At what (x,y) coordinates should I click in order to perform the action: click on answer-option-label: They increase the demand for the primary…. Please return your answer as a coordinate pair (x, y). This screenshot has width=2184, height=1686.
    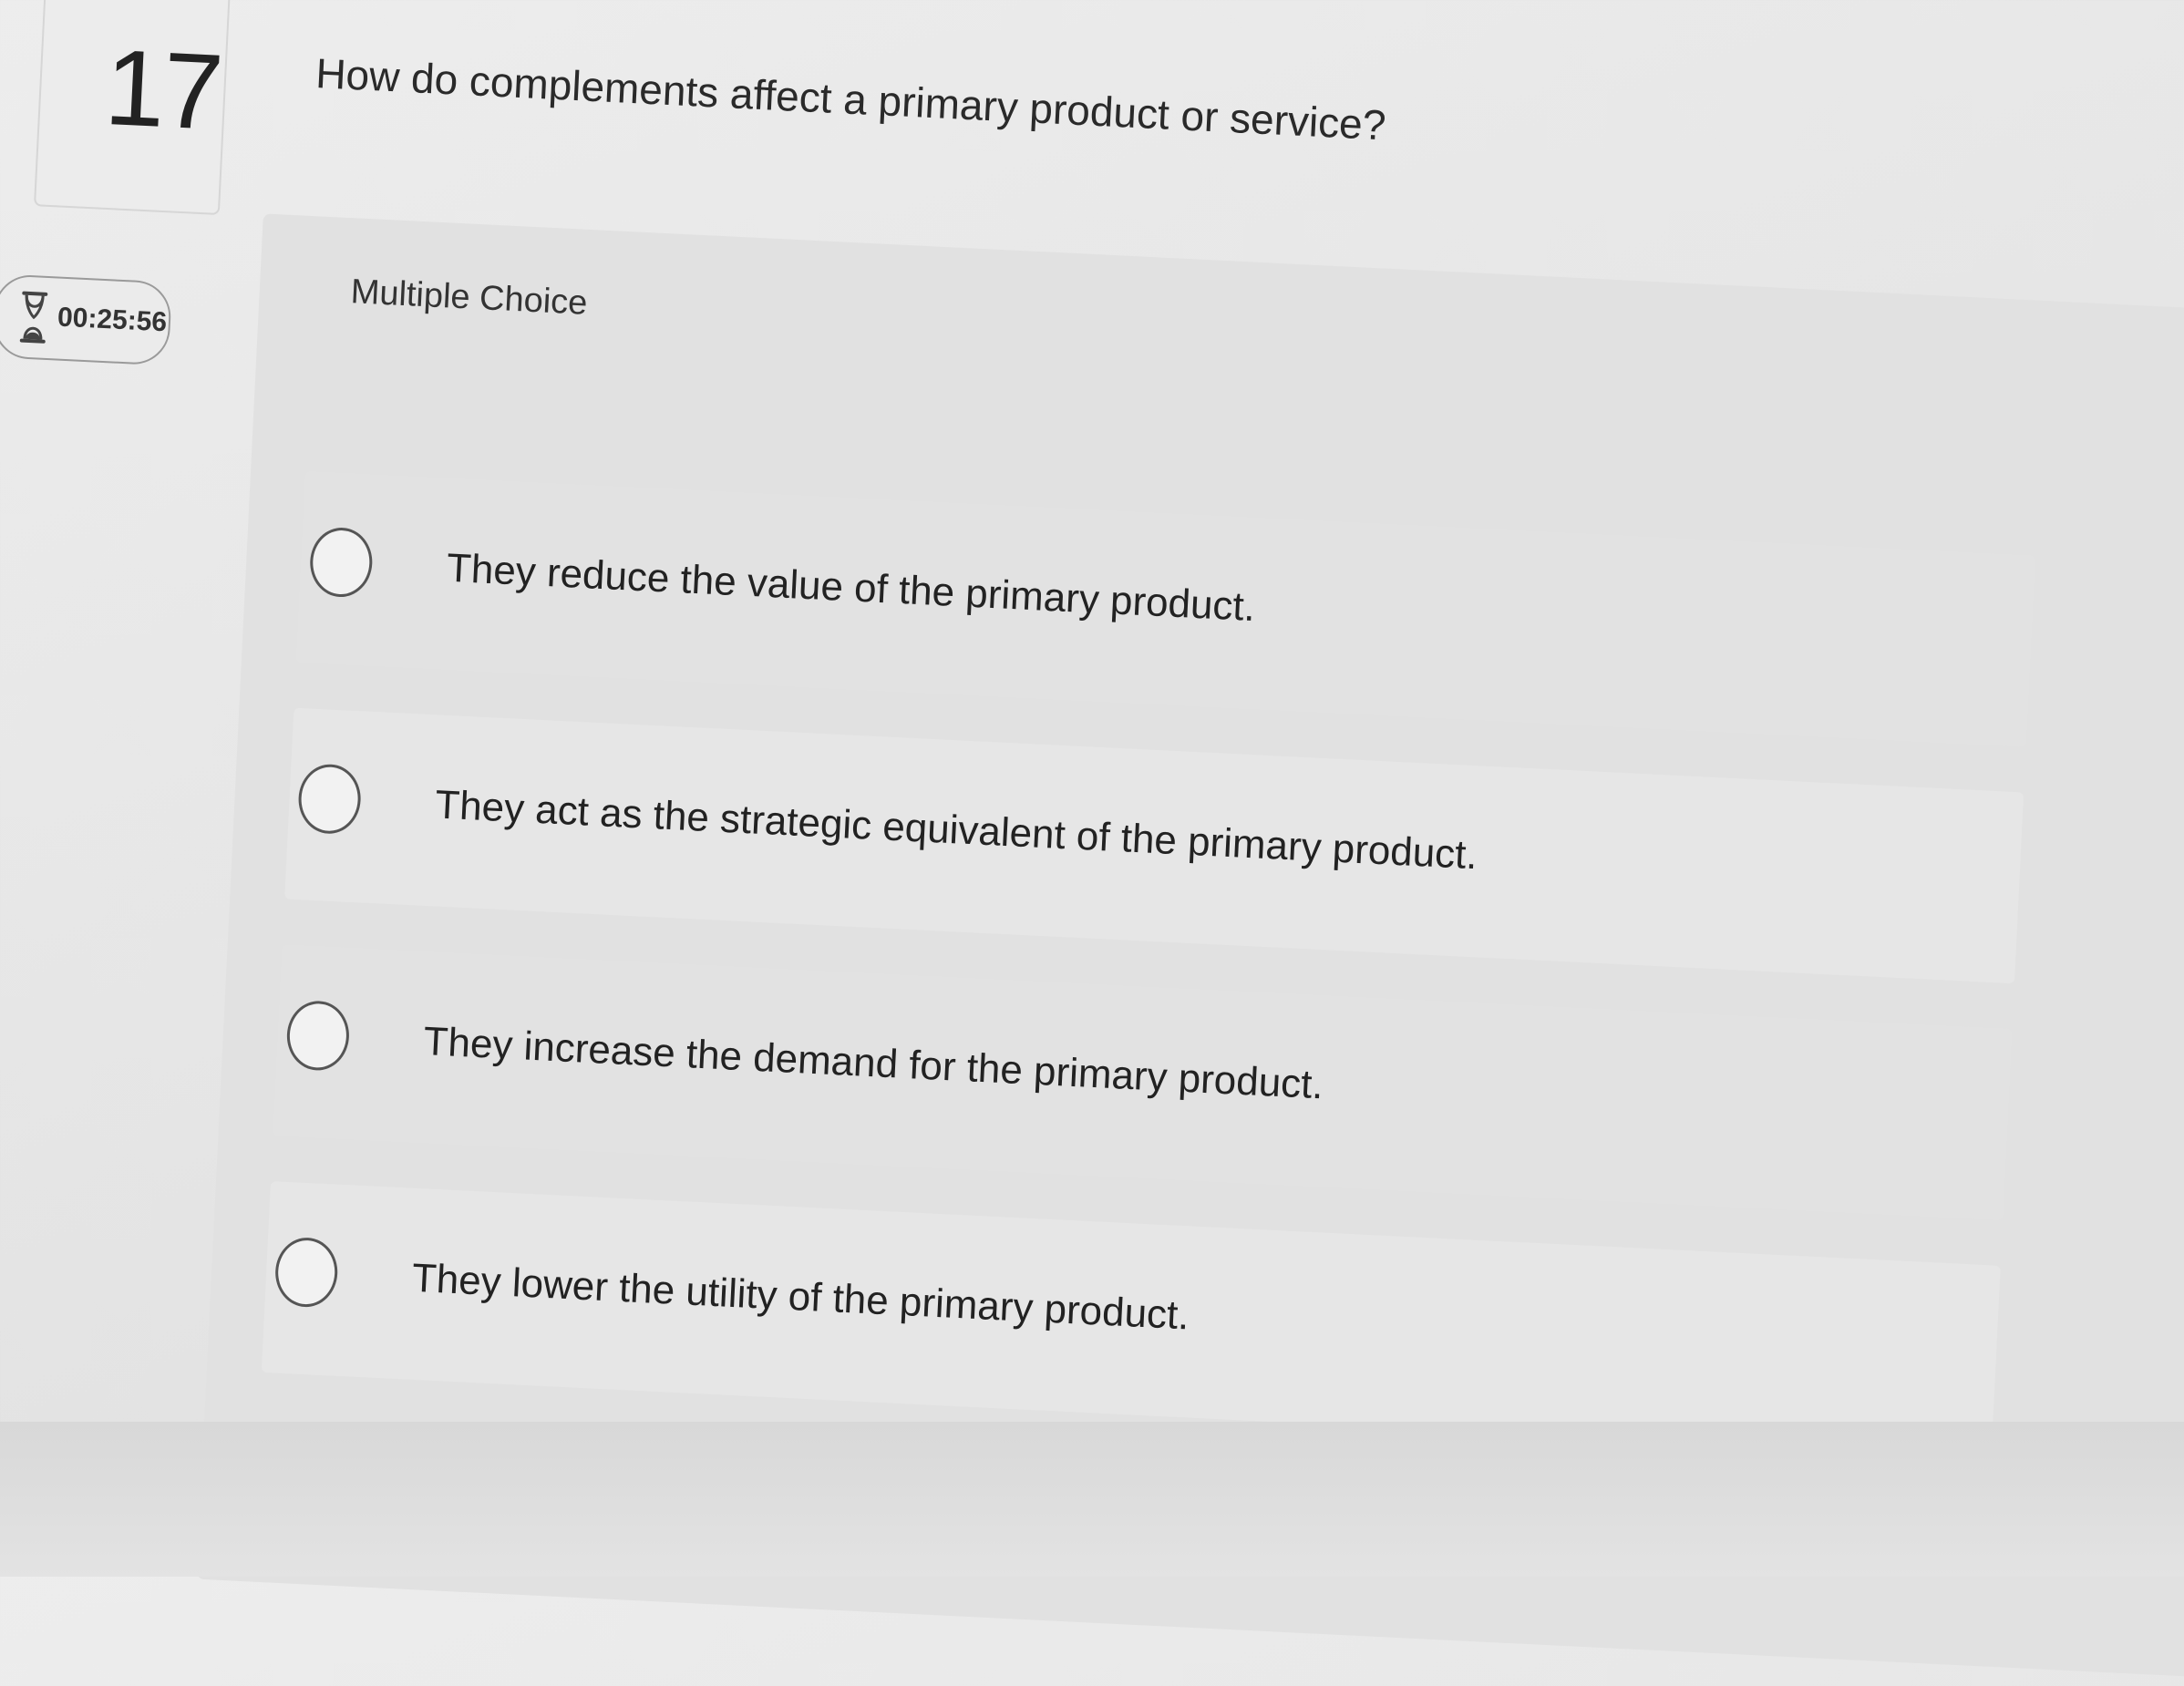
    Looking at the image, I should click on (873, 1063).